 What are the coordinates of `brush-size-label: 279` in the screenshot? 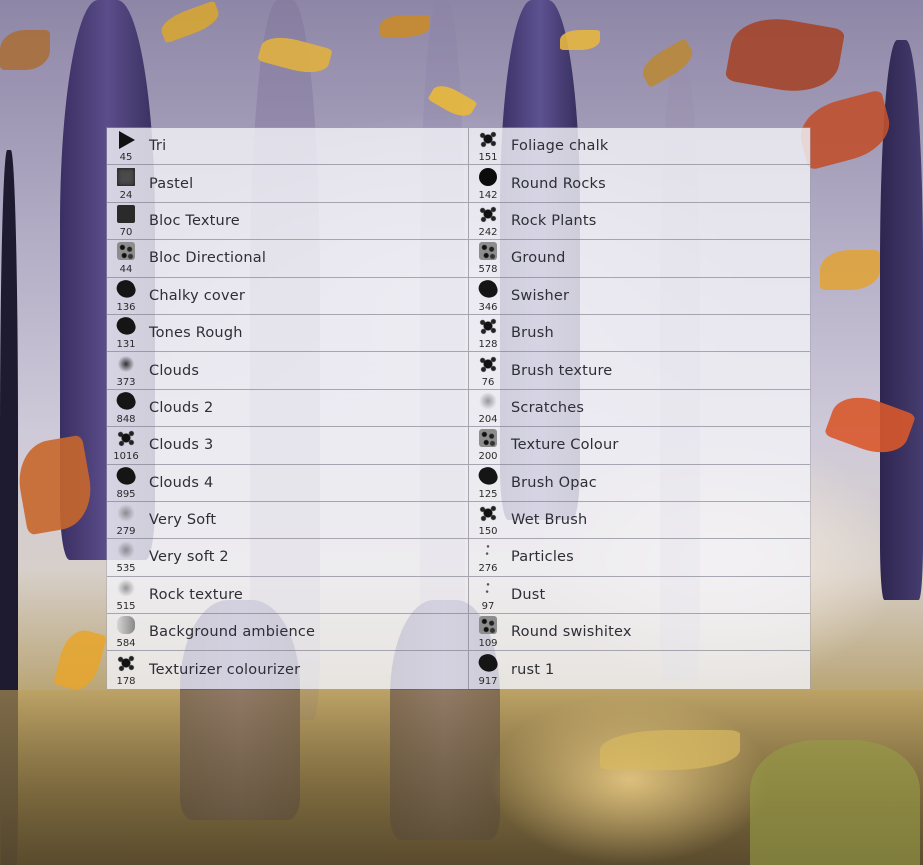 It's located at (126, 532).